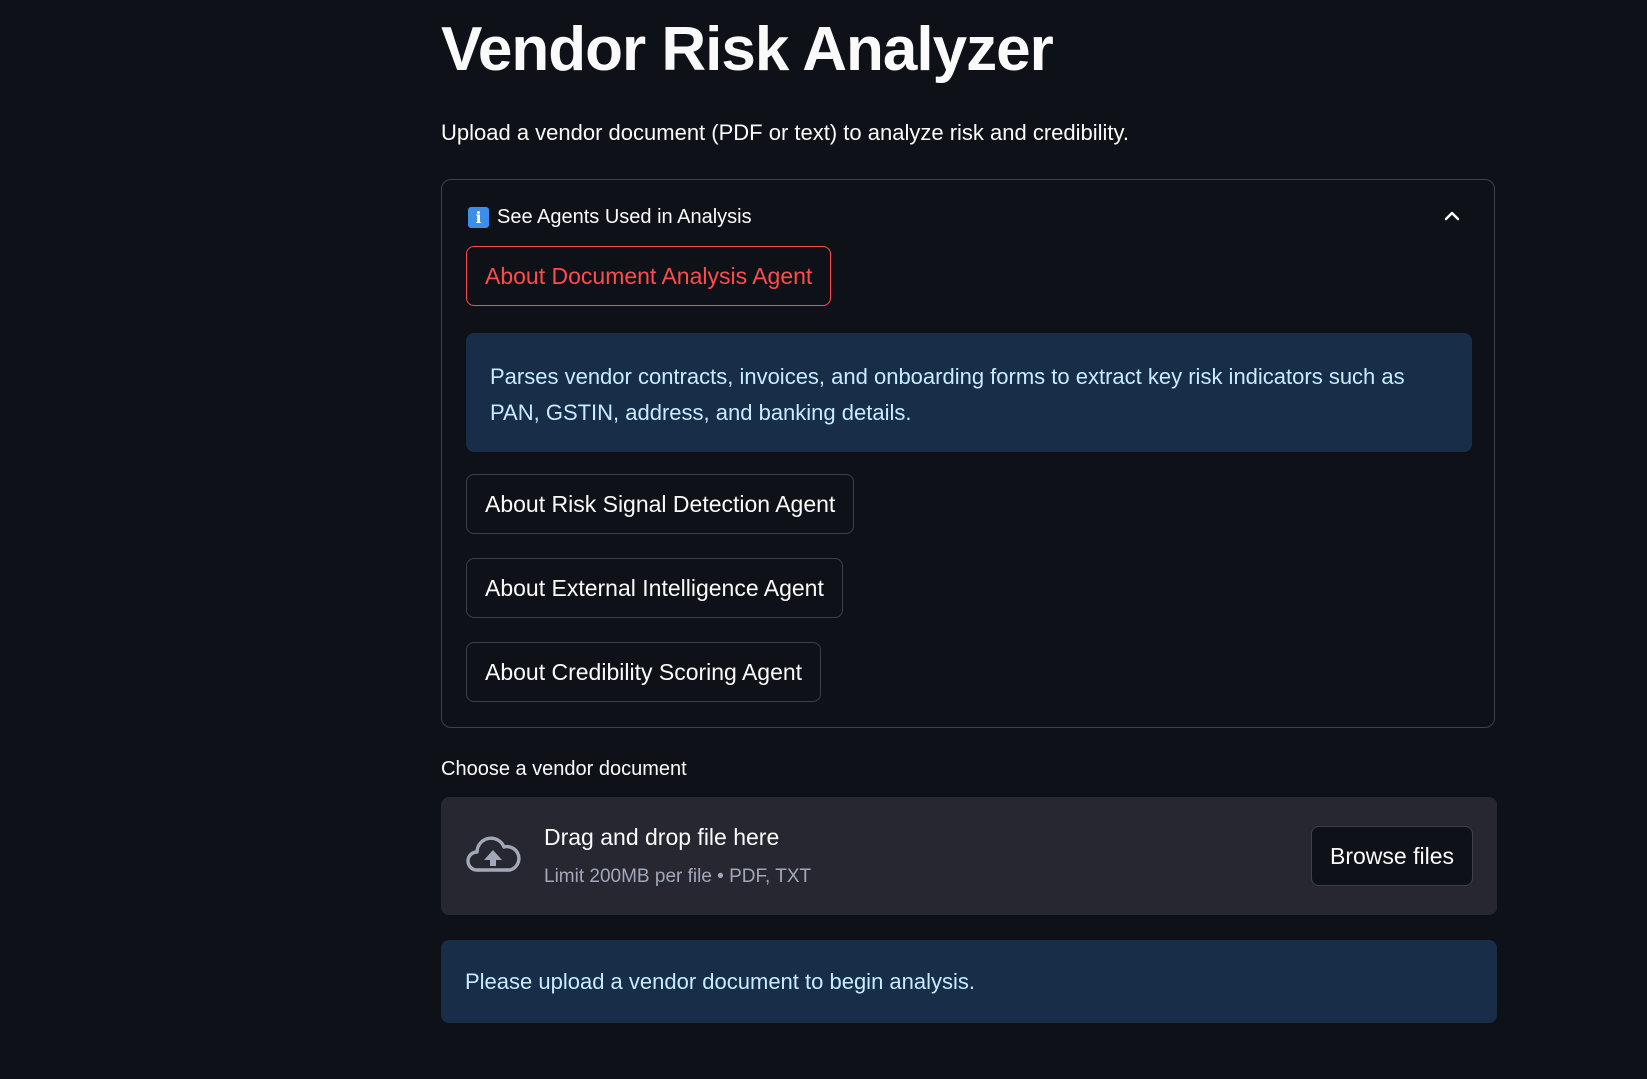 This screenshot has height=1079, width=1647. What do you see at coordinates (747, 49) in the screenshot?
I see `page-title: Vendor Risk Analyzer` at bounding box center [747, 49].